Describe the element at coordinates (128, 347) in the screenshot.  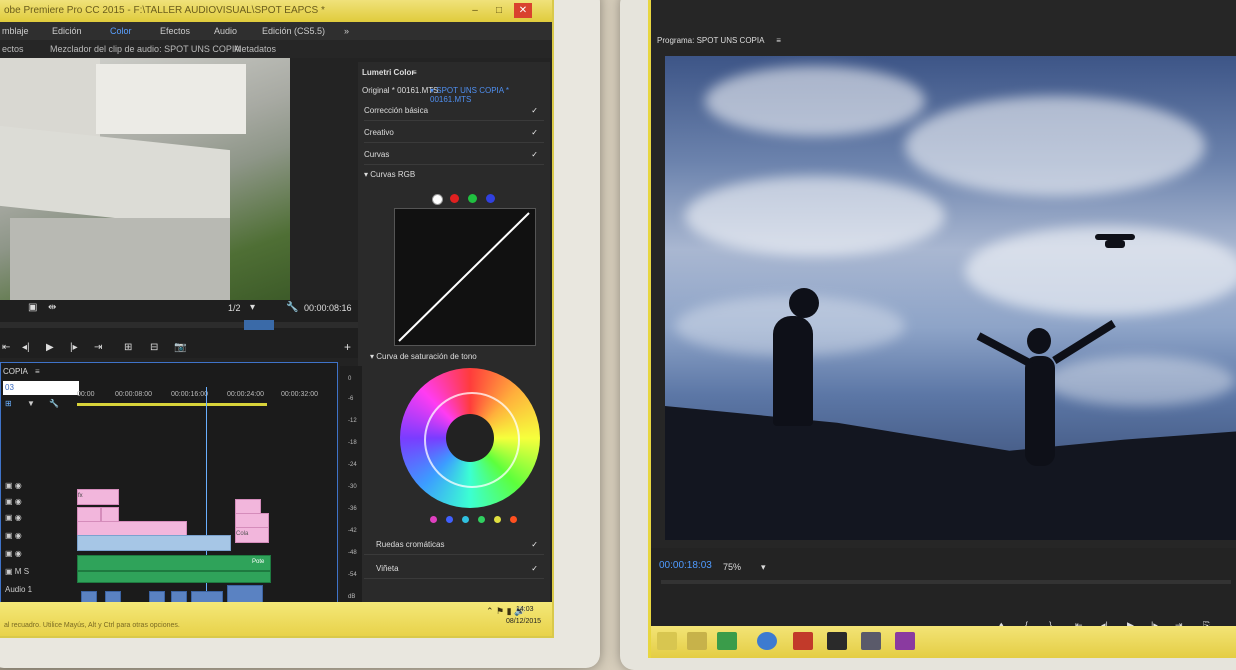
I see `insert-icon: ⊞` at that location.